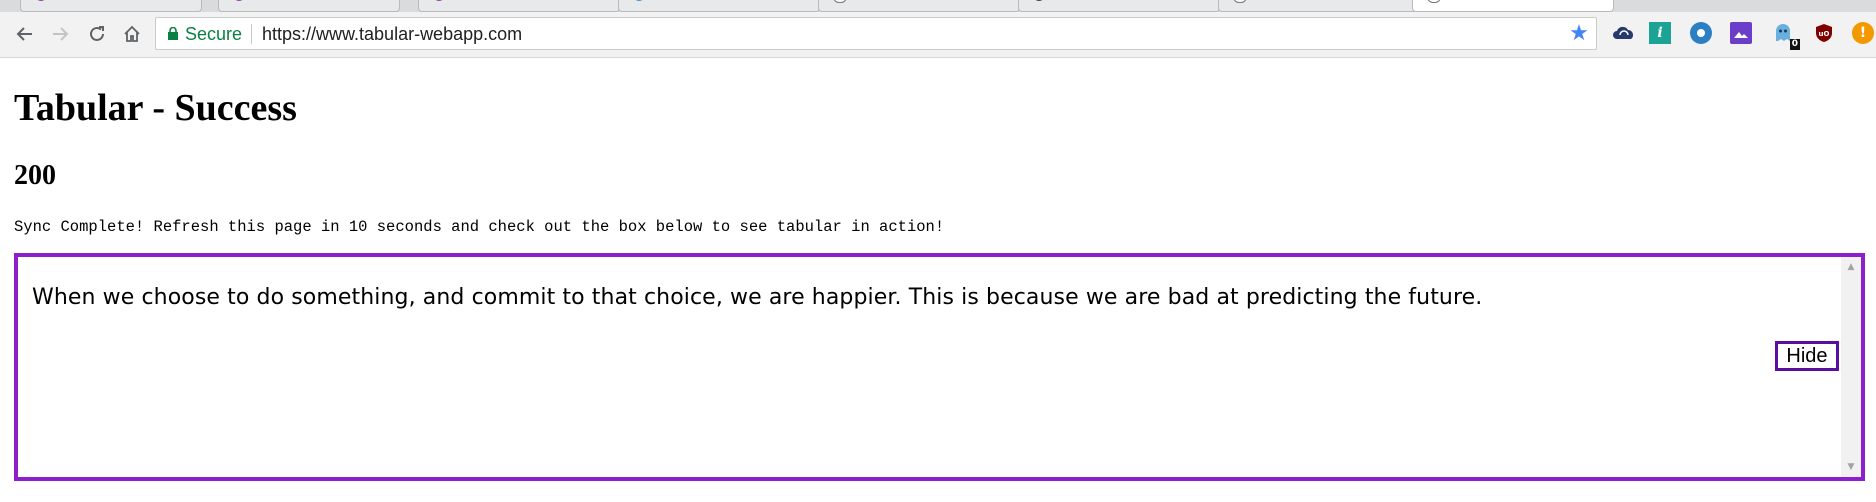  What do you see at coordinates (1851, 267) in the screenshot?
I see `scroll-up-icon: ▲` at bounding box center [1851, 267].